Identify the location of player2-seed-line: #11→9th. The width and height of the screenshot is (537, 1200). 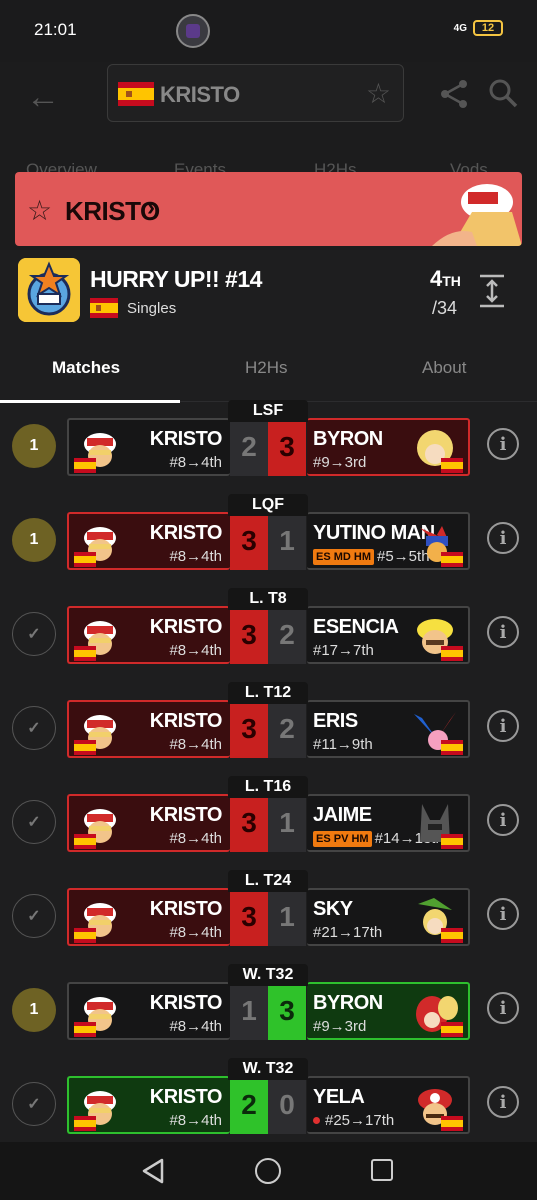
(343, 744).